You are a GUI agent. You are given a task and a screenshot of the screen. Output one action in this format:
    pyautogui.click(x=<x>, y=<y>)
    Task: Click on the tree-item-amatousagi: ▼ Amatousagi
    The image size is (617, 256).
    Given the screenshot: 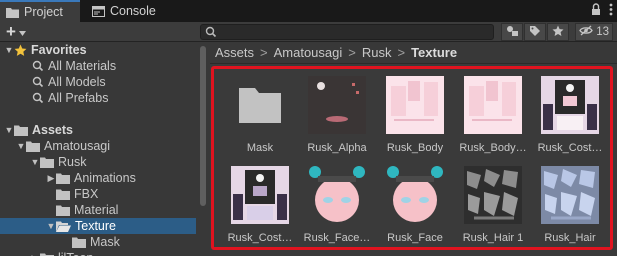 What is the action you would take?
    pyautogui.click(x=98, y=146)
    